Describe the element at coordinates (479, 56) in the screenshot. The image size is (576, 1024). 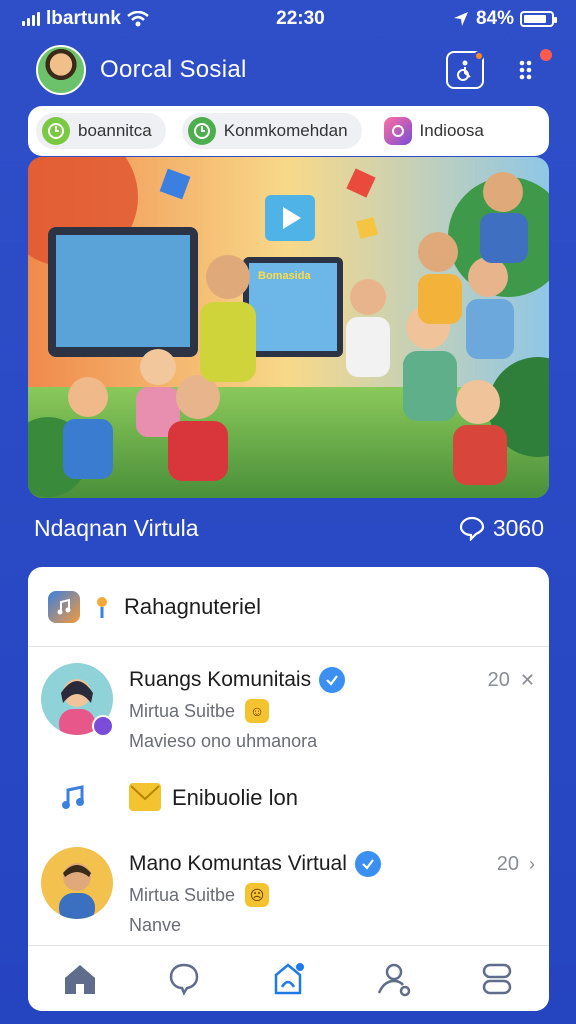
I see `notification-dot` at that location.